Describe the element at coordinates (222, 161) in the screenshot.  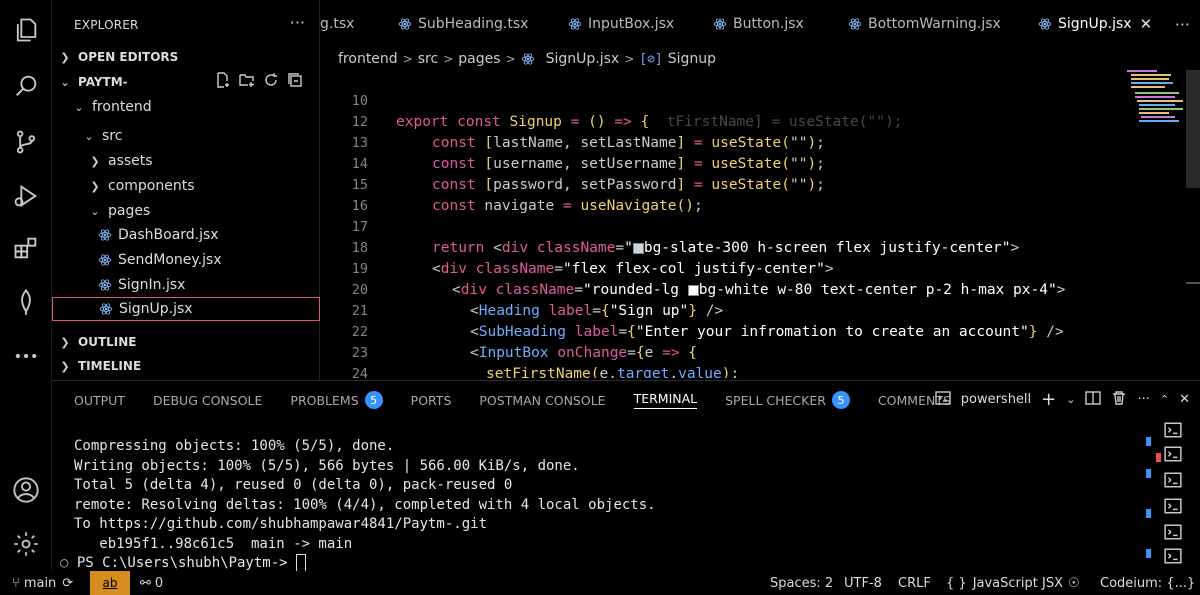
I see `tree-item-assets: ❯ assets` at that location.